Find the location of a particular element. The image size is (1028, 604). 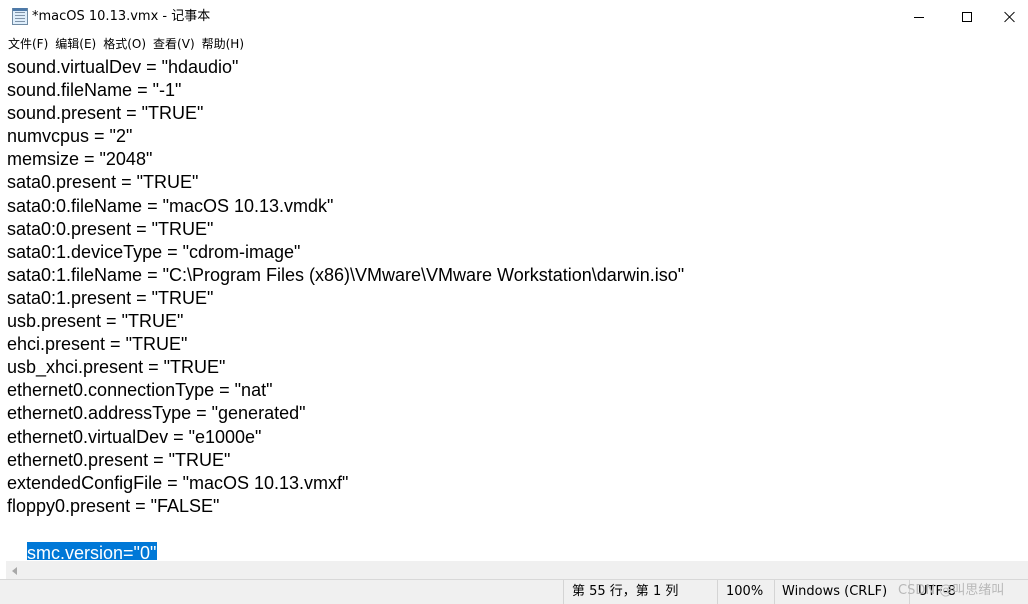

window-title: *macOS 10.13.vmx - 记事本 is located at coordinates (121, 16).